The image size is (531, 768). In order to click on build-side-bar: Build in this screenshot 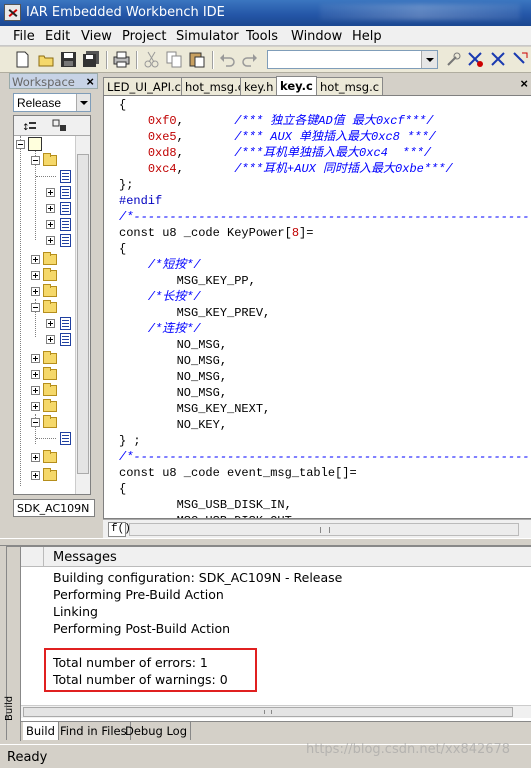, I will do `click(12, 644)`.